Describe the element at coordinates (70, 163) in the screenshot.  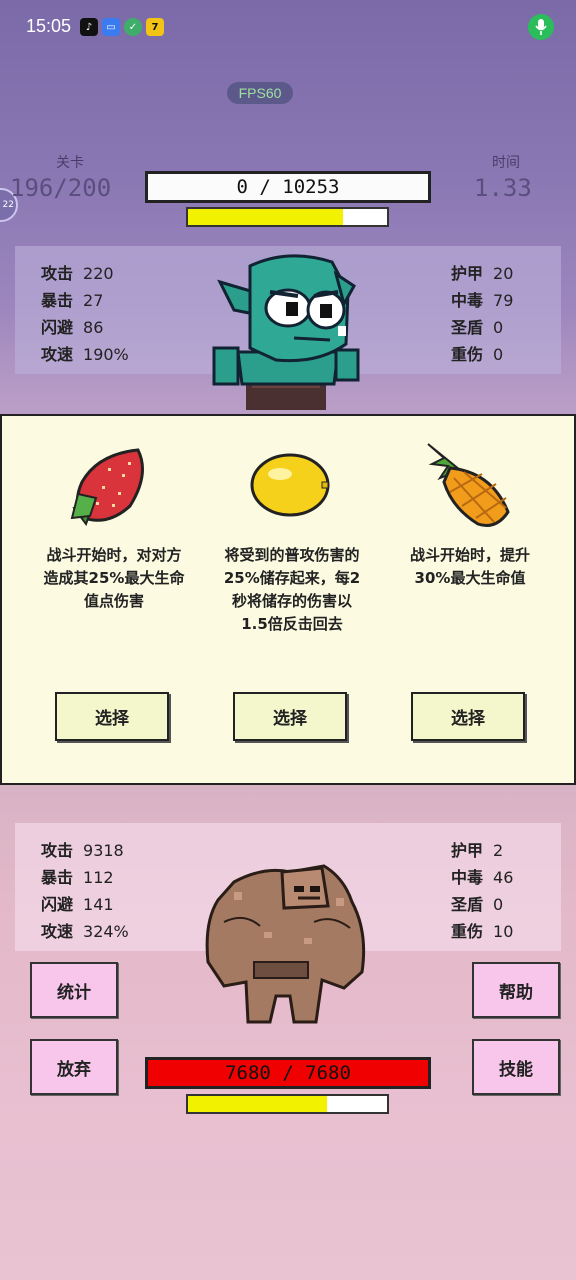
I see `level-label: 关卡` at that location.